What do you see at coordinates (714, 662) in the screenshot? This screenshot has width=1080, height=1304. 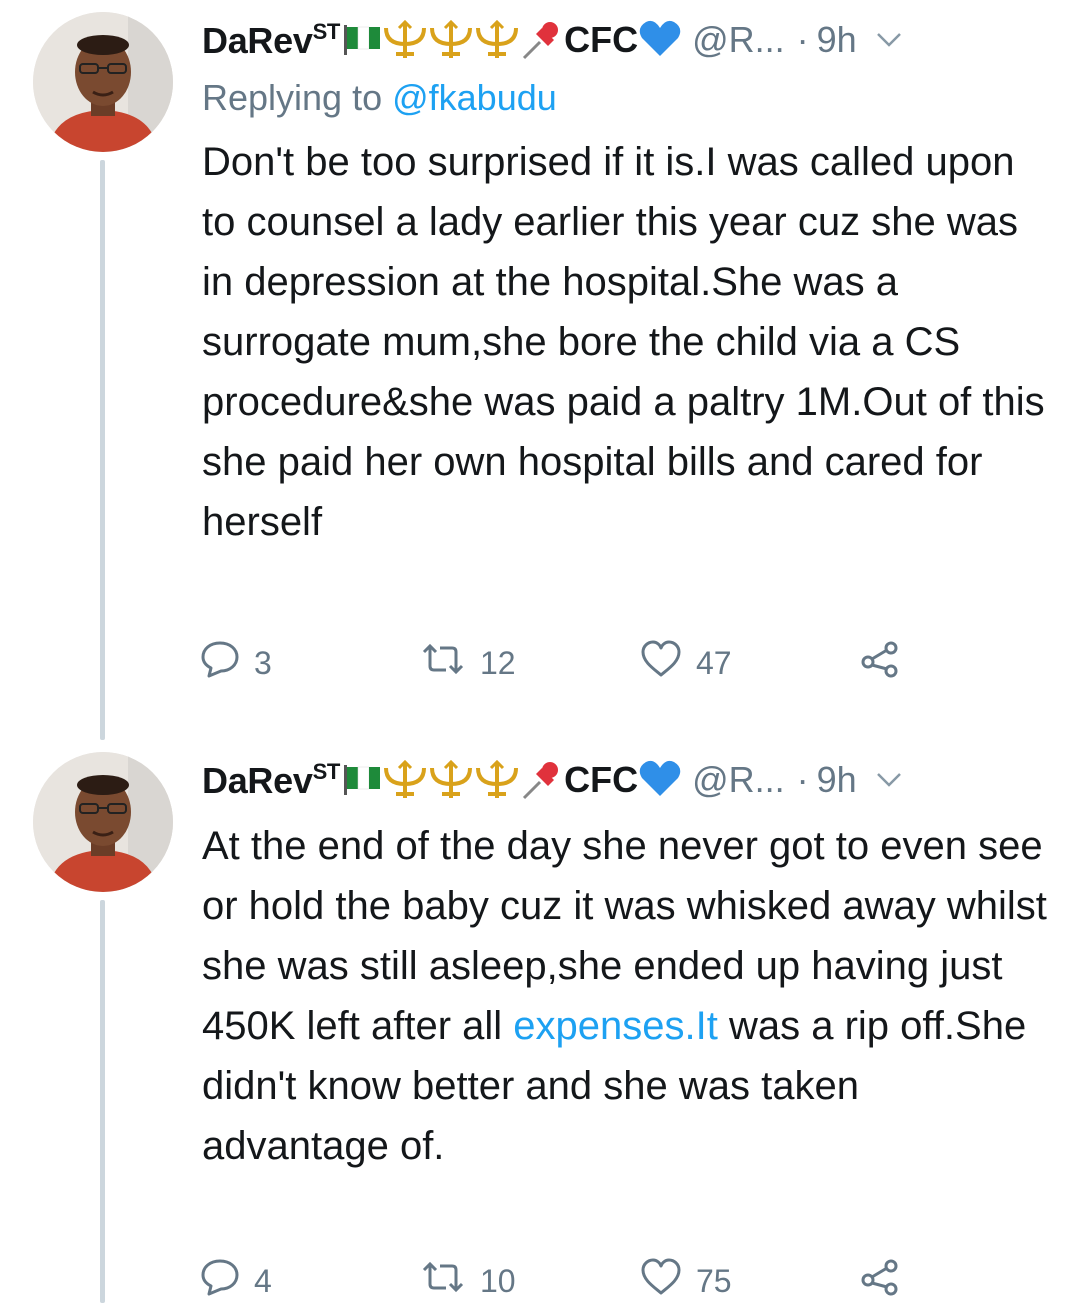 I see `like-count: 47` at bounding box center [714, 662].